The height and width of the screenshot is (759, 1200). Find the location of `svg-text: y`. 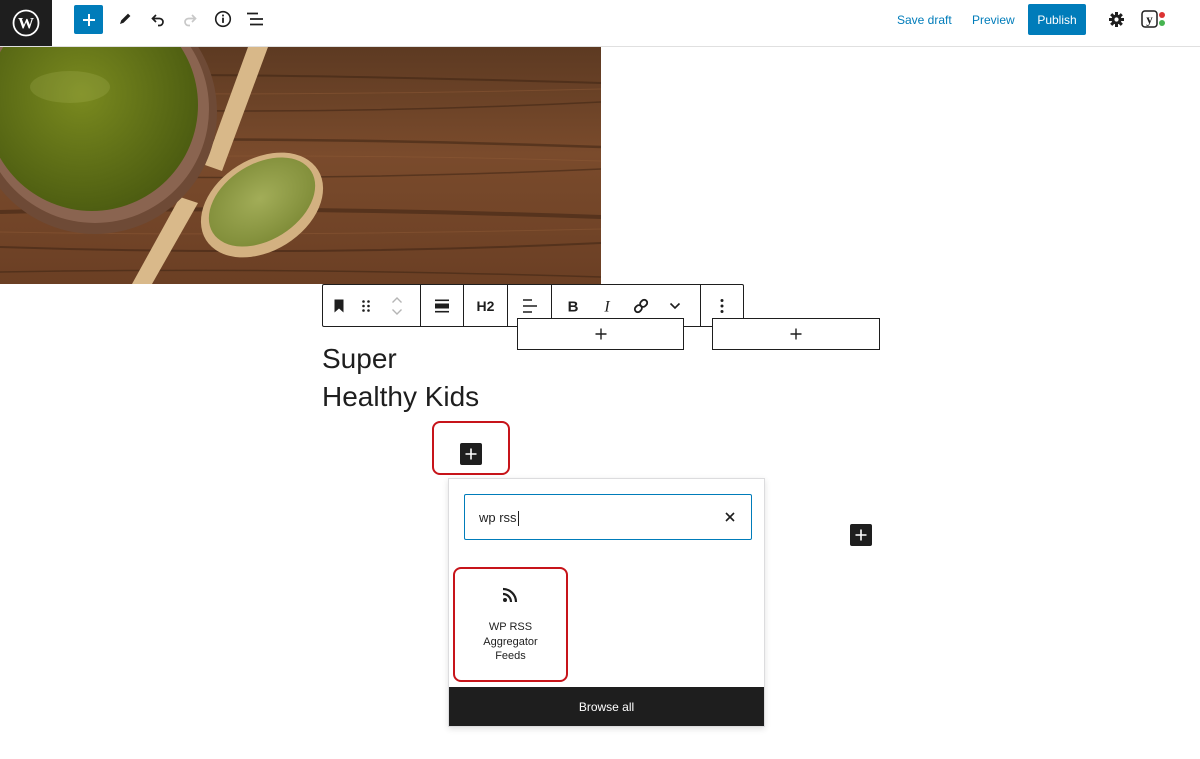

svg-text: y is located at coordinates (1149, 19).